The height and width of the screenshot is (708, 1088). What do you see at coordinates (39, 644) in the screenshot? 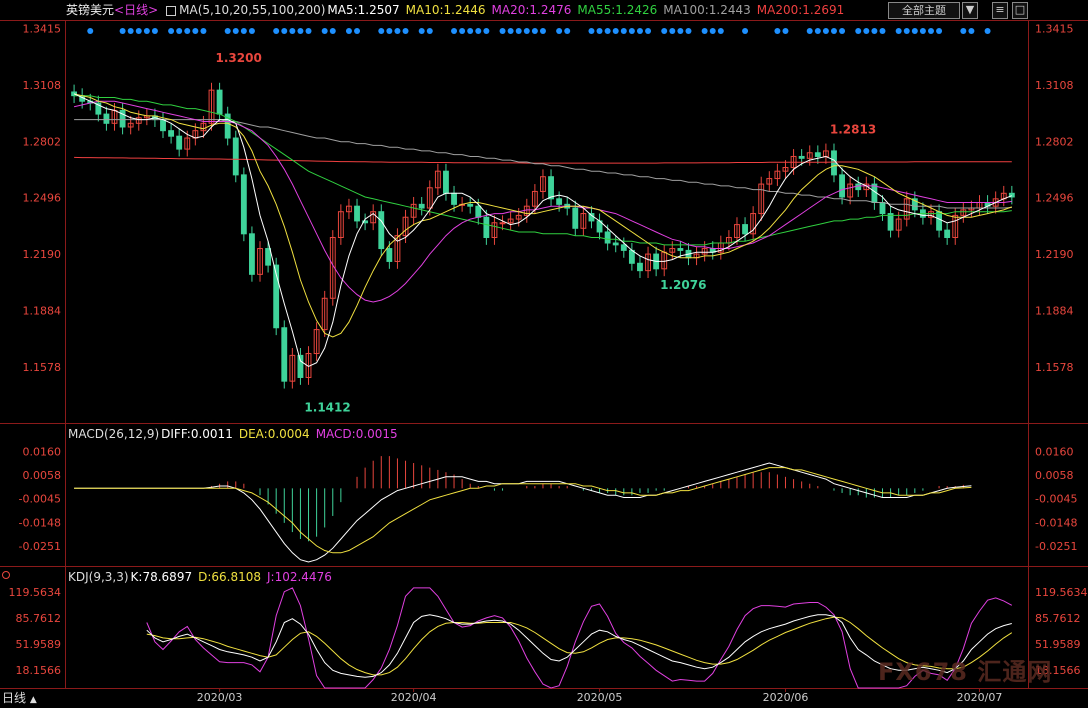
I see `kdj-tick-left: 51.9589` at bounding box center [39, 644].